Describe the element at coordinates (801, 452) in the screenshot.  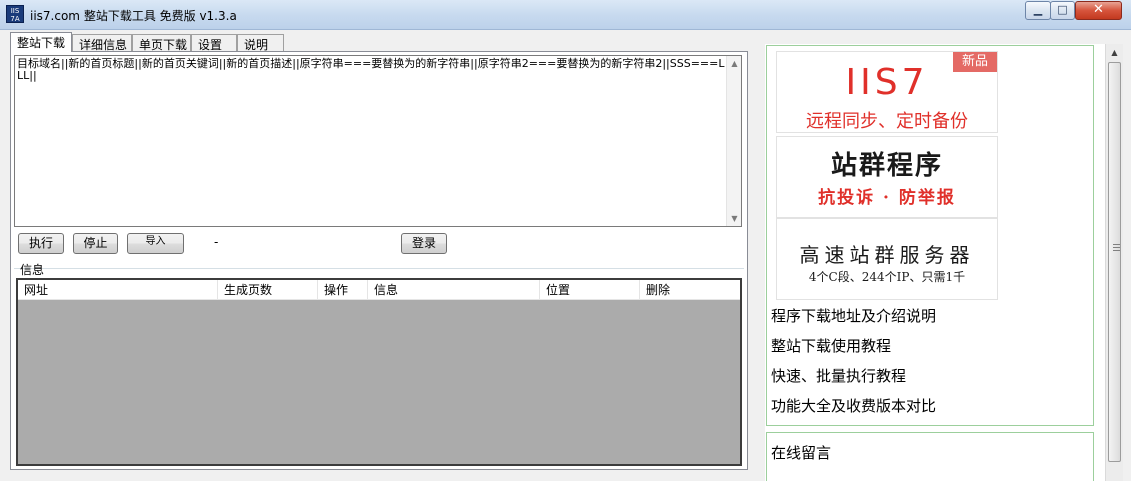
I see `link-online-message: 在线留言` at that location.